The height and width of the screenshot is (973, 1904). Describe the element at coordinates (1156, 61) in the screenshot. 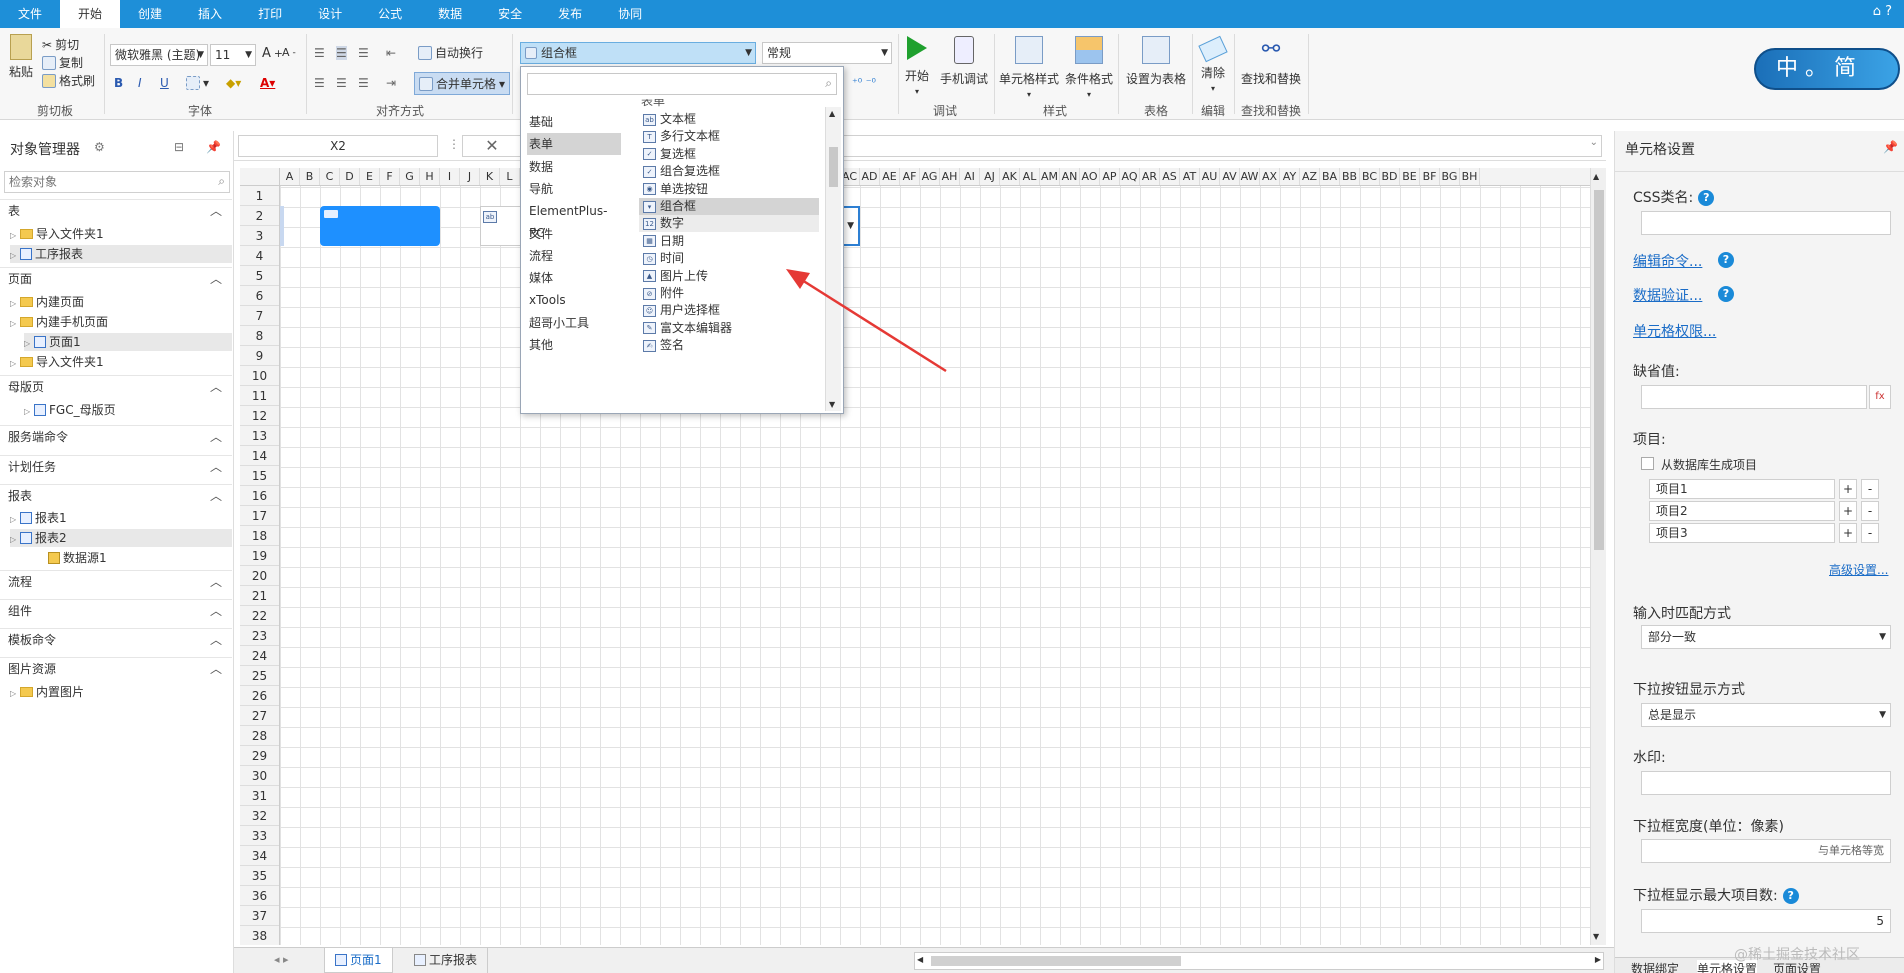

I see `set-table-button: 设置为表格` at that location.